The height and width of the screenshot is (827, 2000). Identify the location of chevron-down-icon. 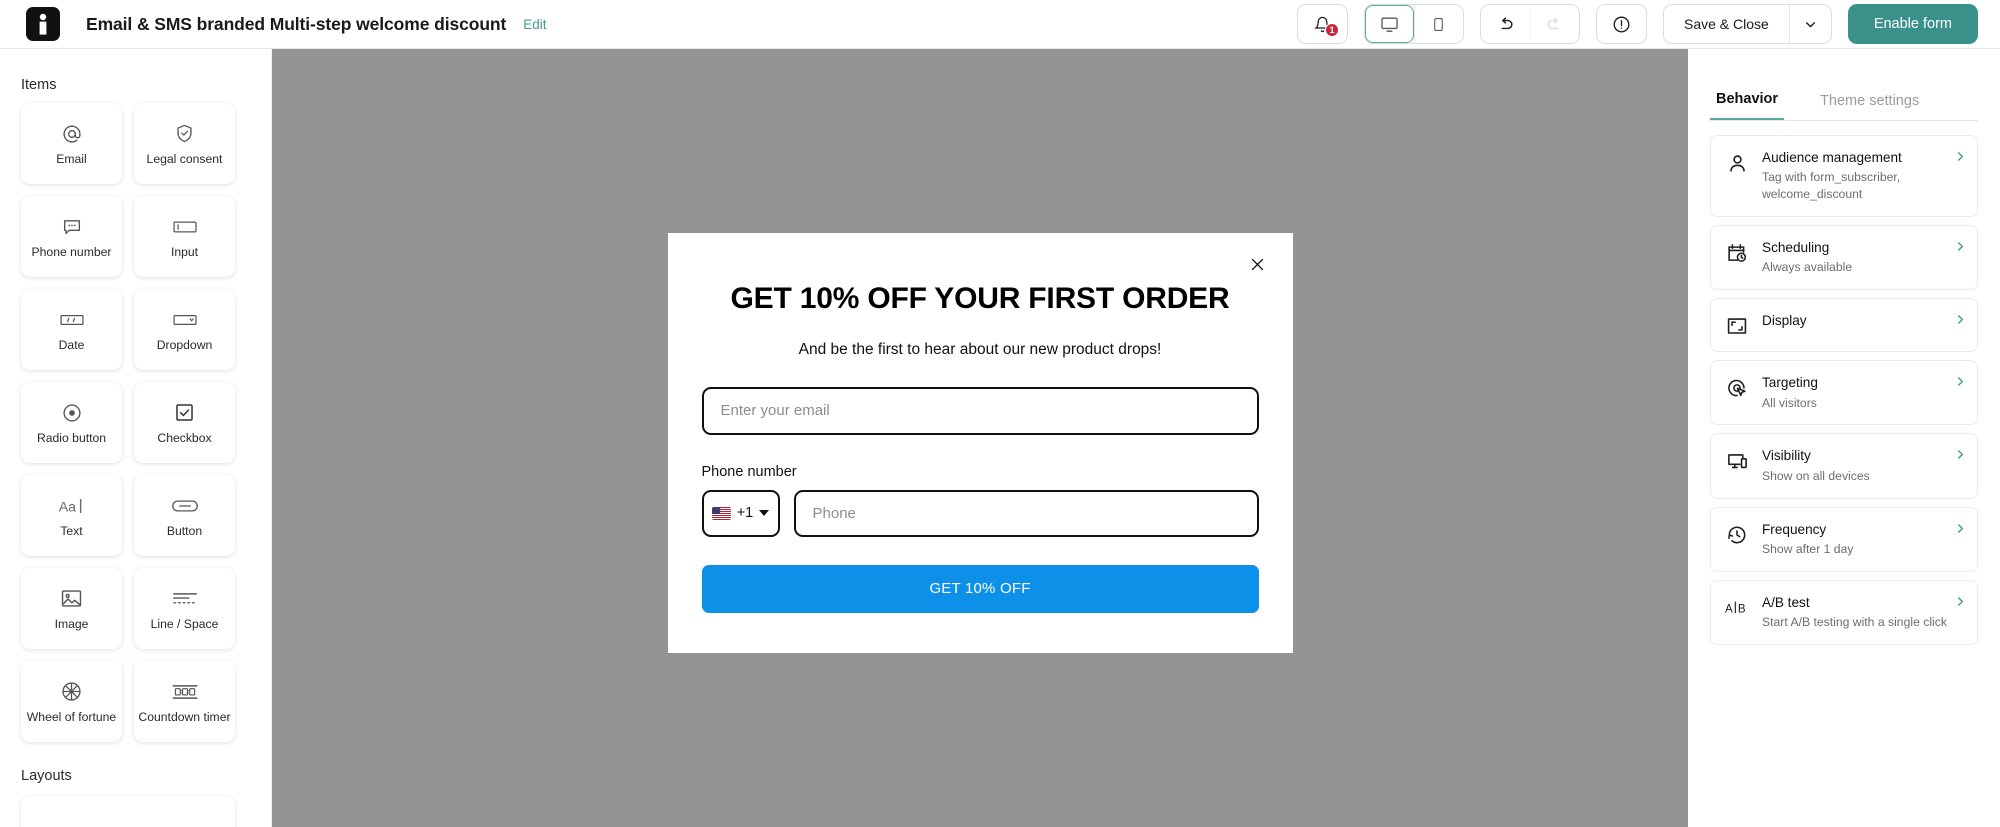
(1809, 24).